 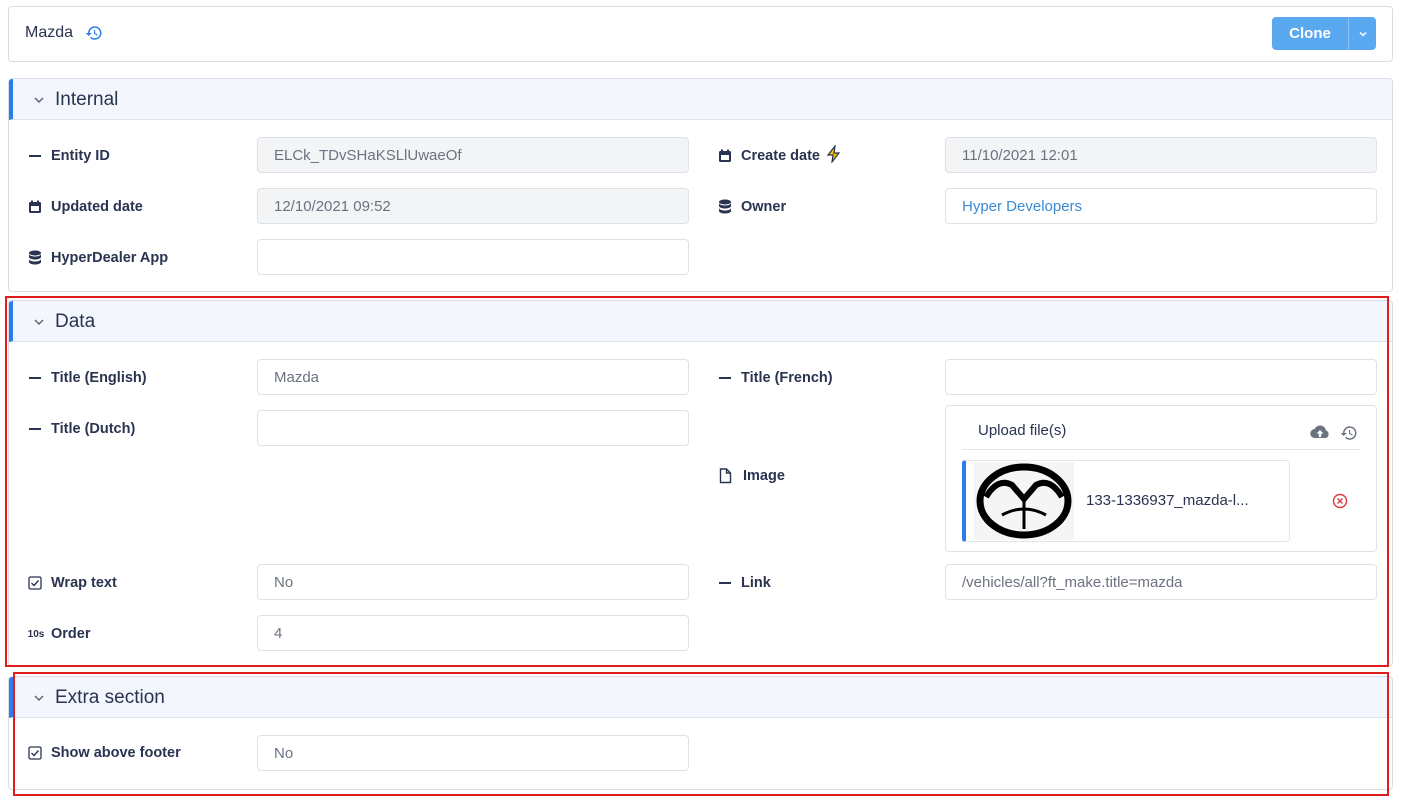 What do you see at coordinates (744, 583) in the screenshot?
I see `link-label: Link` at bounding box center [744, 583].